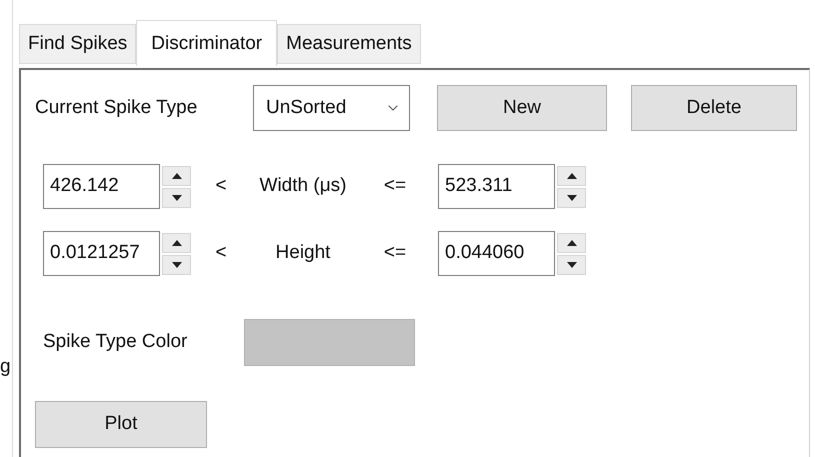 The width and height of the screenshot is (815, 457). What do you see at coordinates (207, 43) in the screenshot?
I see `tab: Discriminator` at bounding box center [207, 43].